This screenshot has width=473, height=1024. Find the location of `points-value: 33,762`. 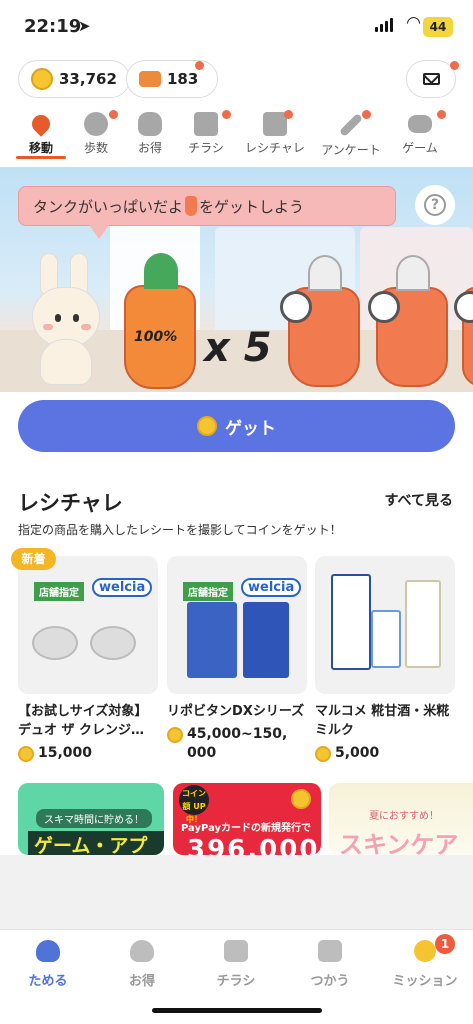

points-value: 33,762 is located at coordinates (88, 79).